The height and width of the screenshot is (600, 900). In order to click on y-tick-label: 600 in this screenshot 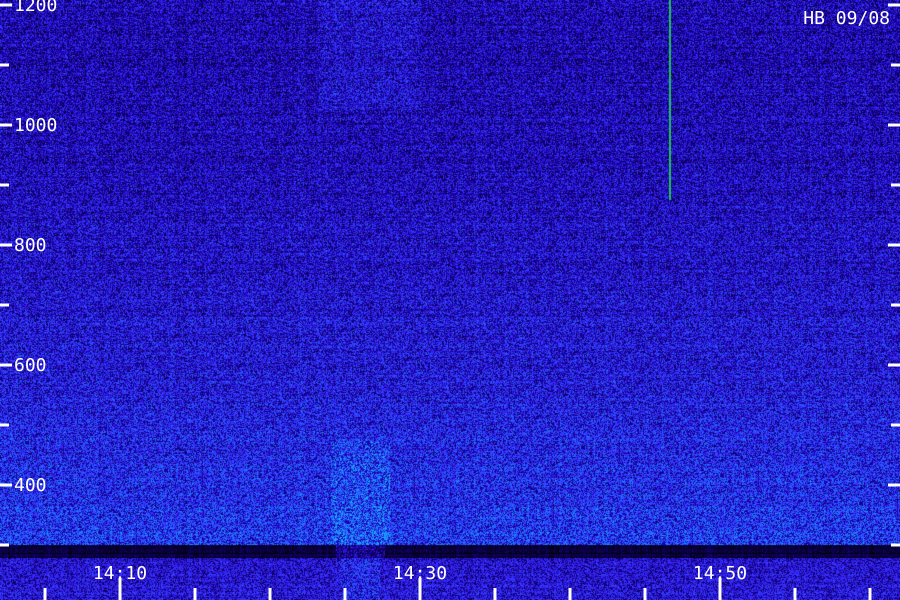, I will do `click(30, 365)`.